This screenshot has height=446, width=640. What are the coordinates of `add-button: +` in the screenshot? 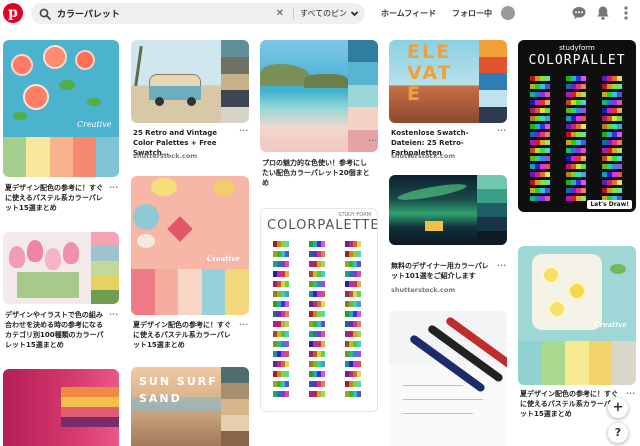 It's located at (618, 408).